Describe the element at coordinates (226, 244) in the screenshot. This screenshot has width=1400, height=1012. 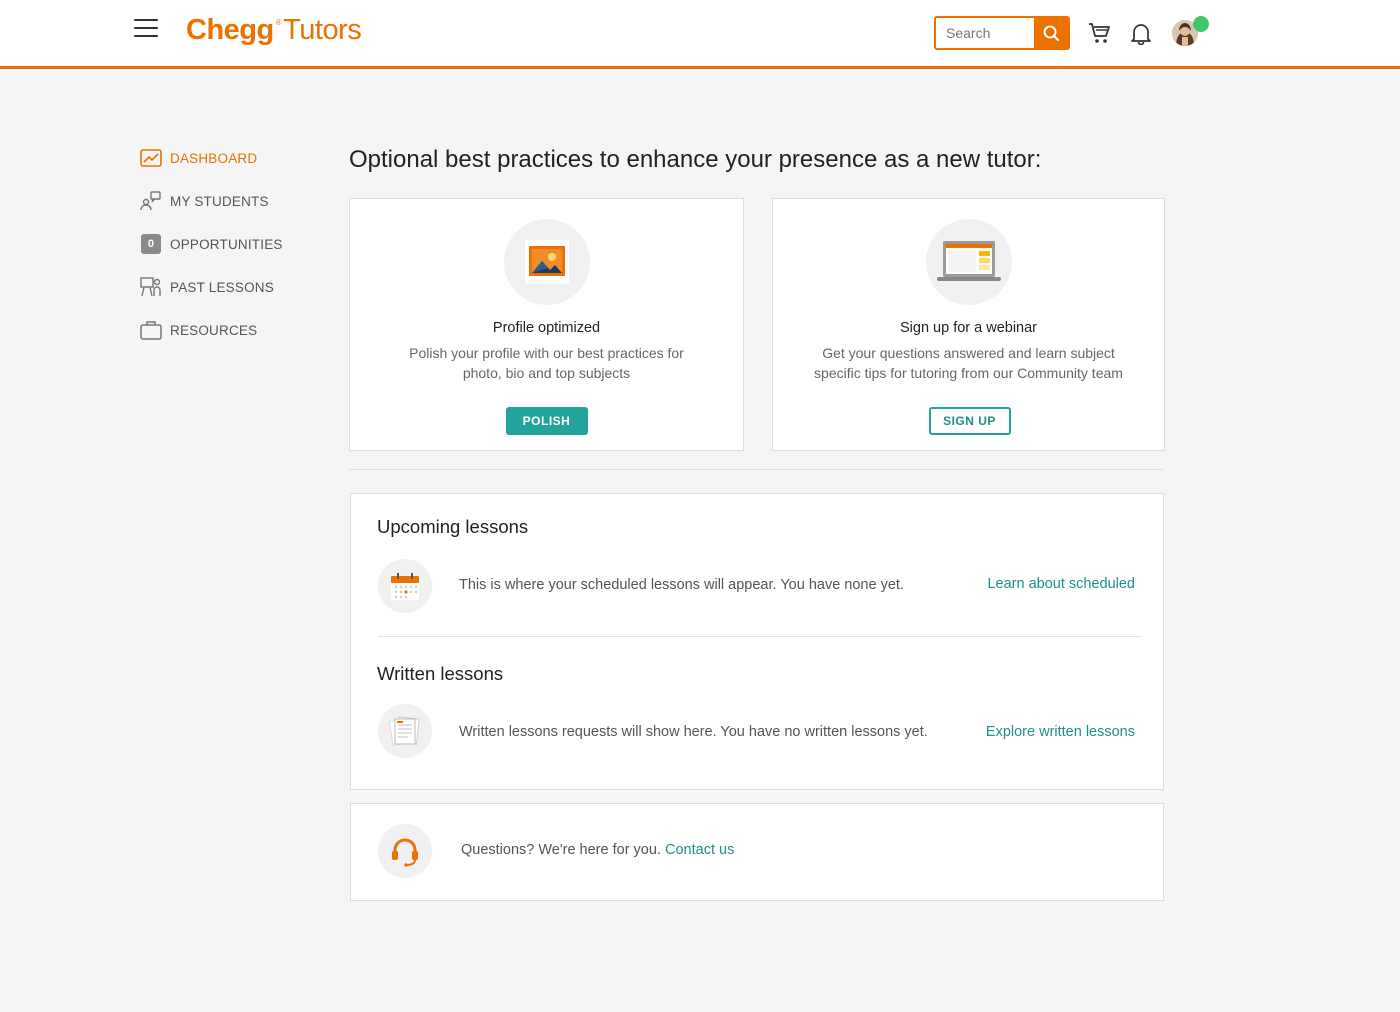
I see `sidebar-item-label: OPPORTUNITIES` at that location.